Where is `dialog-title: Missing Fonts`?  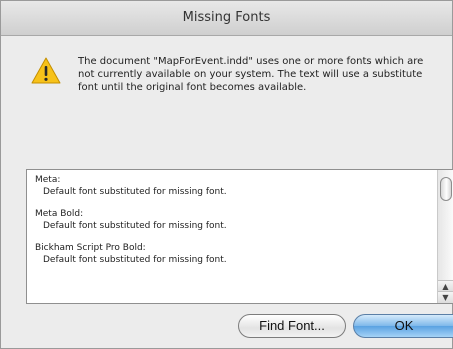
dialog-title: Missing Fonts is located at coordinates (226, 18).